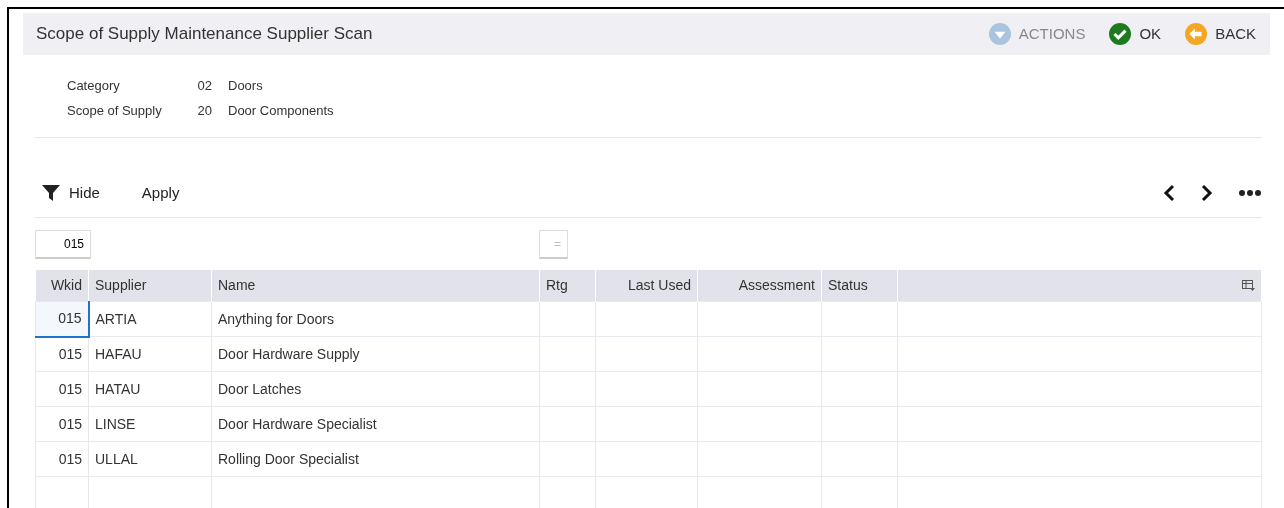 The image size is (1284, 508). Describe the element at coordinates (204, 86) in the screenshot. I see `field-code: 02` at that location.